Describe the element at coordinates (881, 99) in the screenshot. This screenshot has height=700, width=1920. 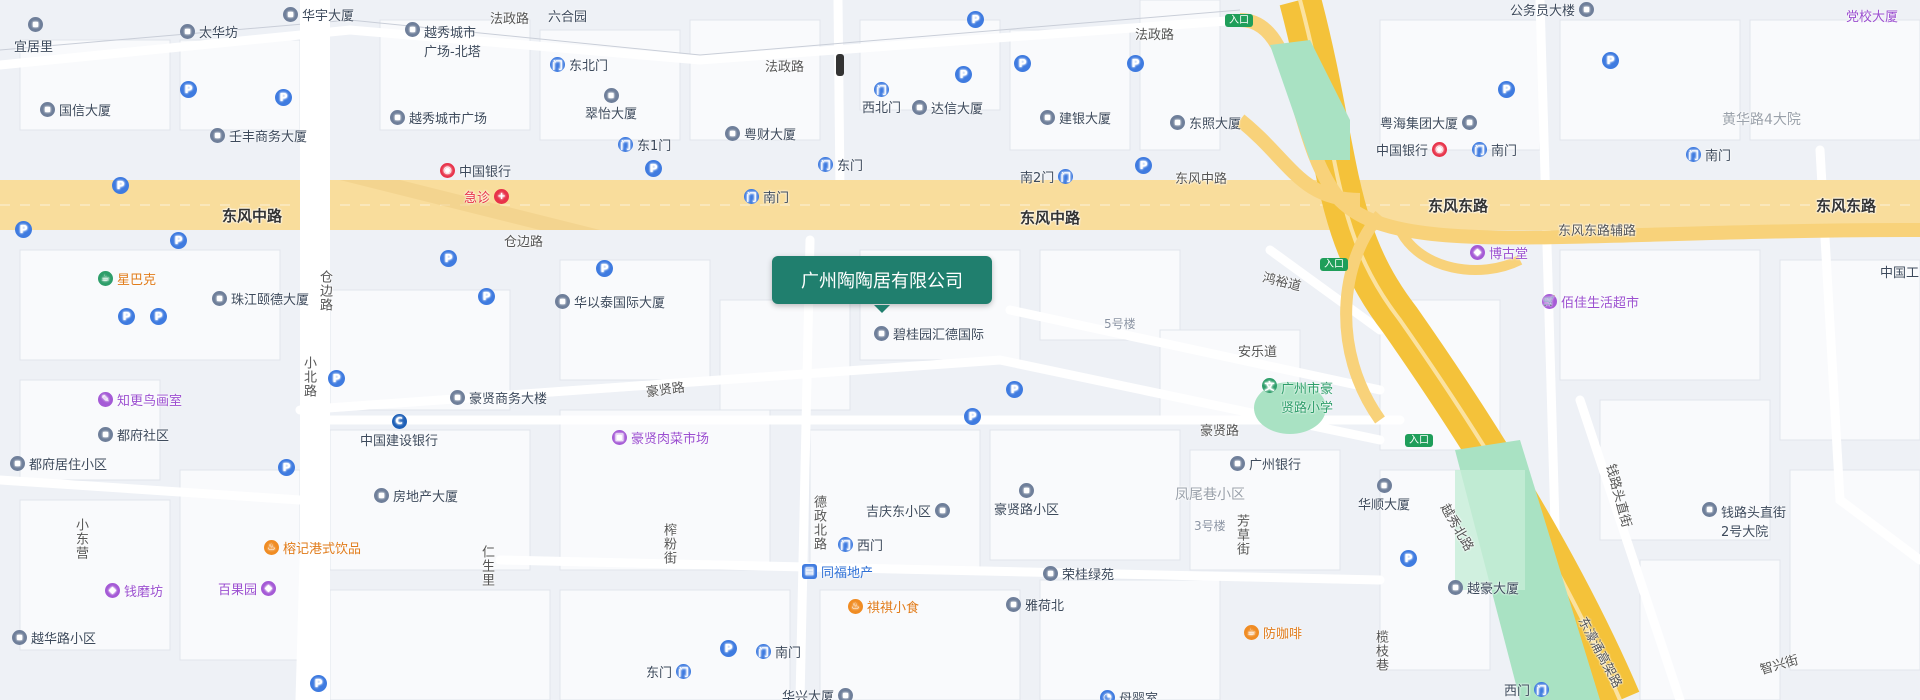
I see `poi-xibeimen: 门西北门` at that location.